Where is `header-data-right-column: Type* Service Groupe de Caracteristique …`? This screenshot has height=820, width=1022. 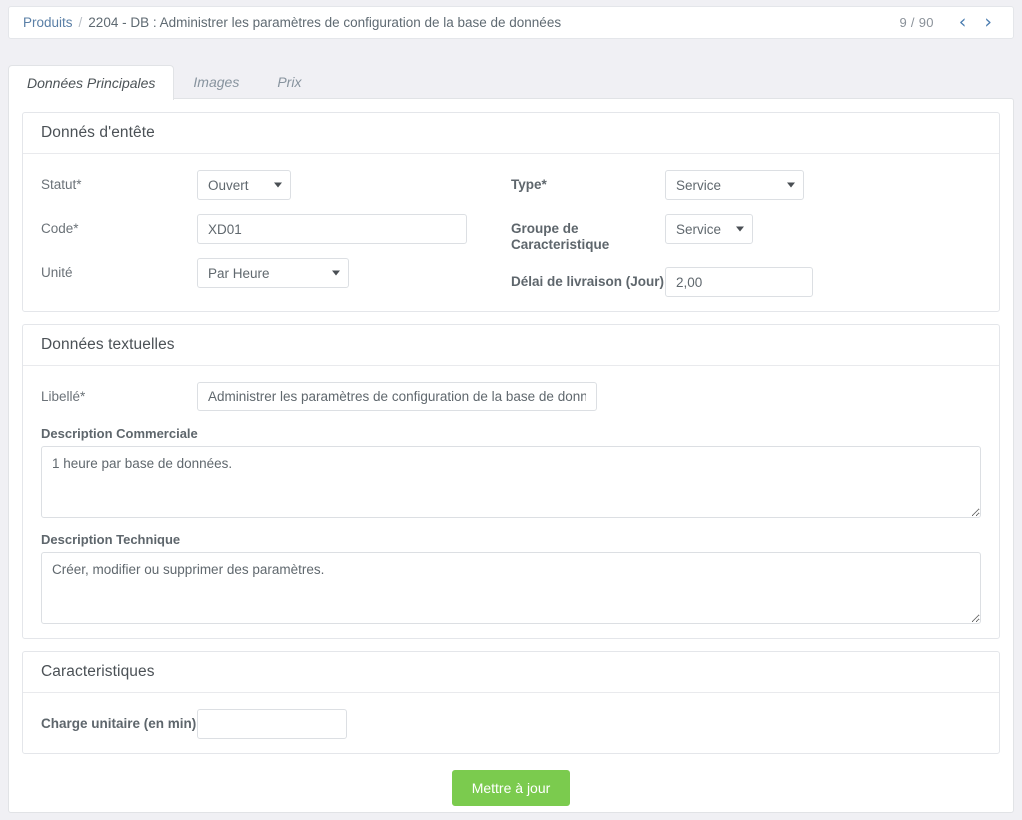
header-data-right-column: Type* Service Groupe de Caracteristique … is located at coordinates (746, 233).